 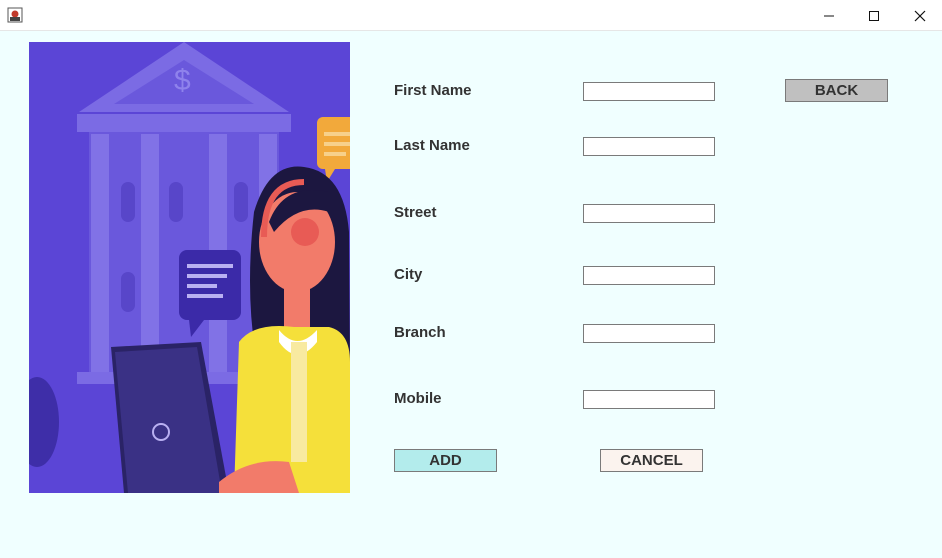 I want to click on first-name-input, so click(x=649, y=91).